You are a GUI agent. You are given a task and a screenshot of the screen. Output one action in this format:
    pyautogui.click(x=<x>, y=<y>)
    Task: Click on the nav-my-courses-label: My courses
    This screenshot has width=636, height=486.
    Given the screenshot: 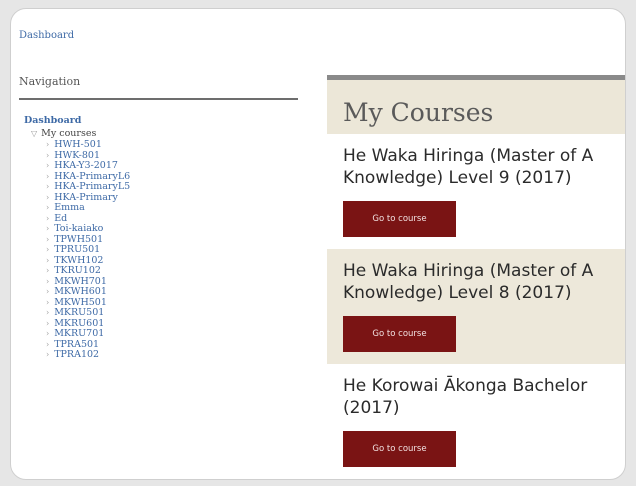 What is the action you would take?
    pyautogui.click(x=69, y=133)
    